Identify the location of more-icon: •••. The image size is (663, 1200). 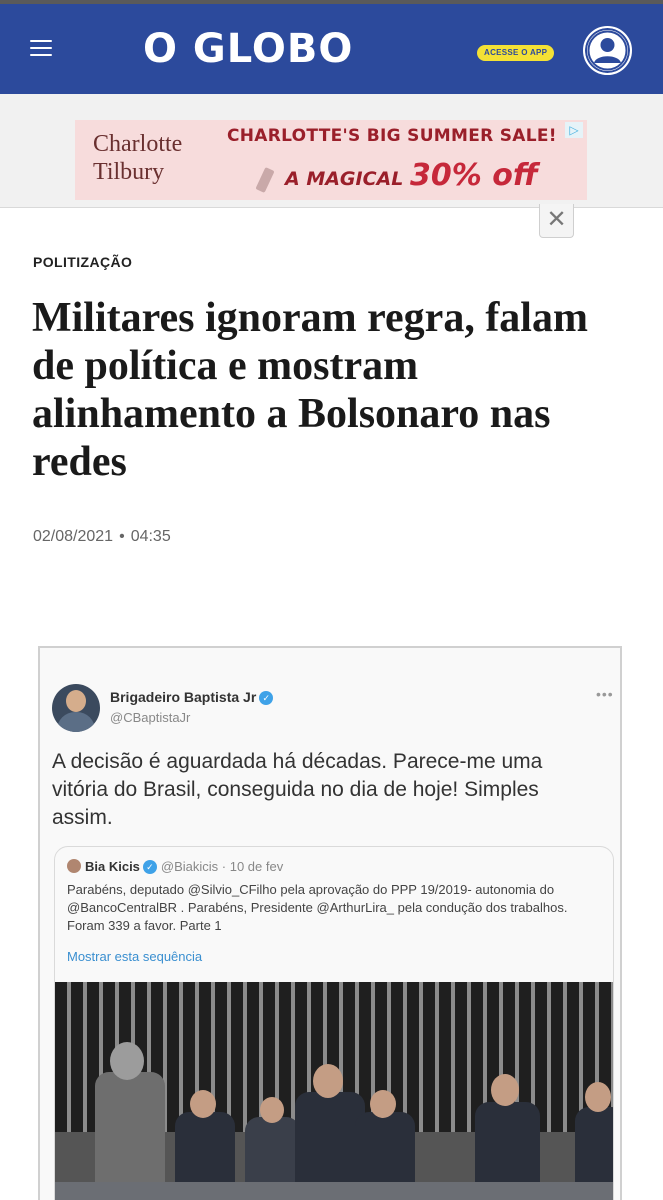
(605, 694).